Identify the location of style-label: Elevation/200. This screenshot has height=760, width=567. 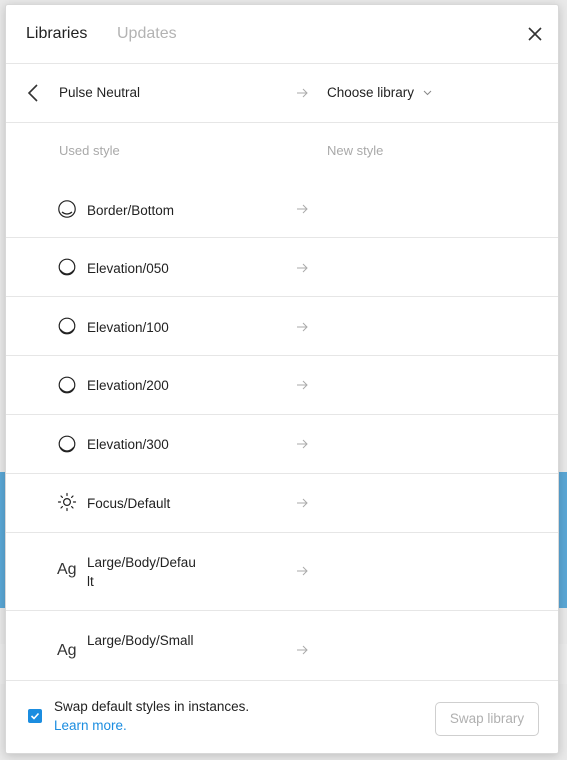
(128, 385).